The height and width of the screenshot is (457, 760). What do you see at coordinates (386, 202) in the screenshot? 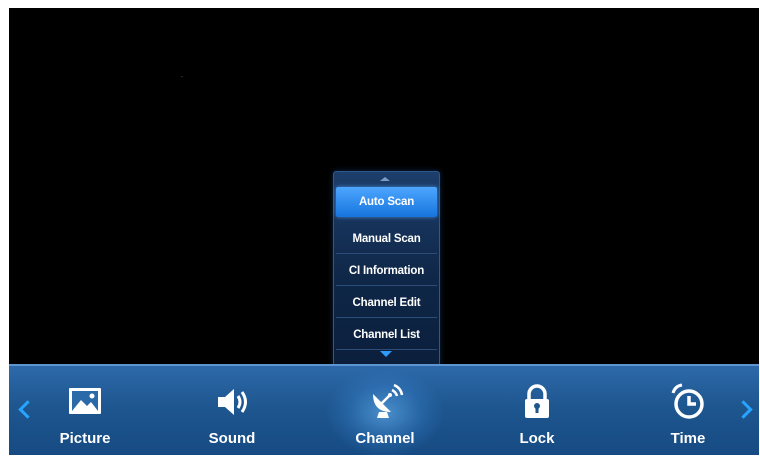
I see `menu-item-auto-scan: Auto Scan` at bounding box center [386, 202].